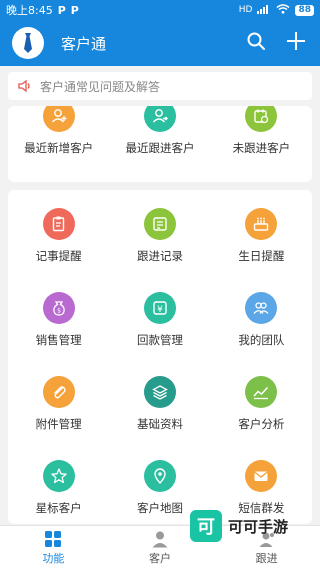  Describe the element at coordinates (159, 424) in the screenshot. I see `item-label: 基础资料` at that location.